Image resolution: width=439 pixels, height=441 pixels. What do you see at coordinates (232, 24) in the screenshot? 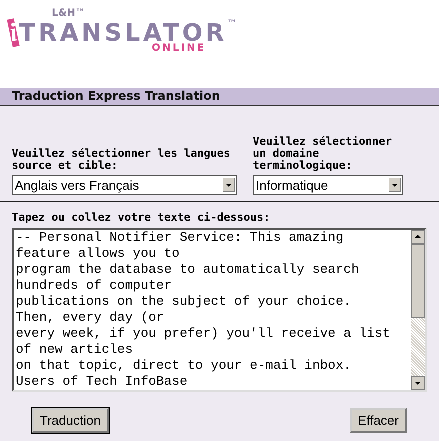
I see `trademark: ™` at bounding box center [232, 24].